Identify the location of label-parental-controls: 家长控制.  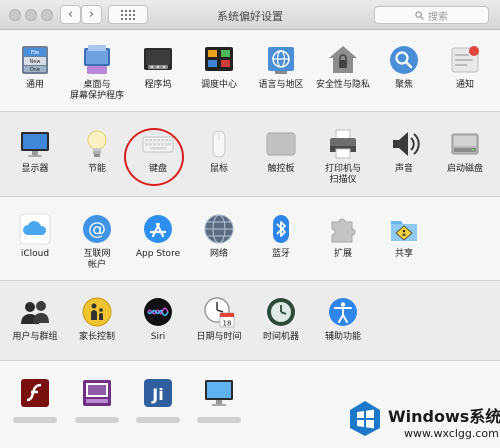
(96, 337).